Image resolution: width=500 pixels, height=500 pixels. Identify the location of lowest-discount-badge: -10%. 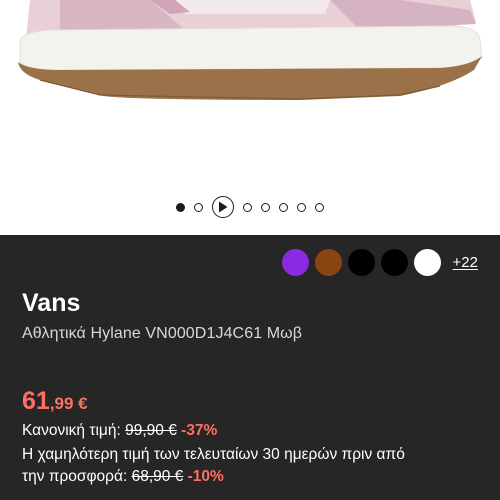
(205, 476).